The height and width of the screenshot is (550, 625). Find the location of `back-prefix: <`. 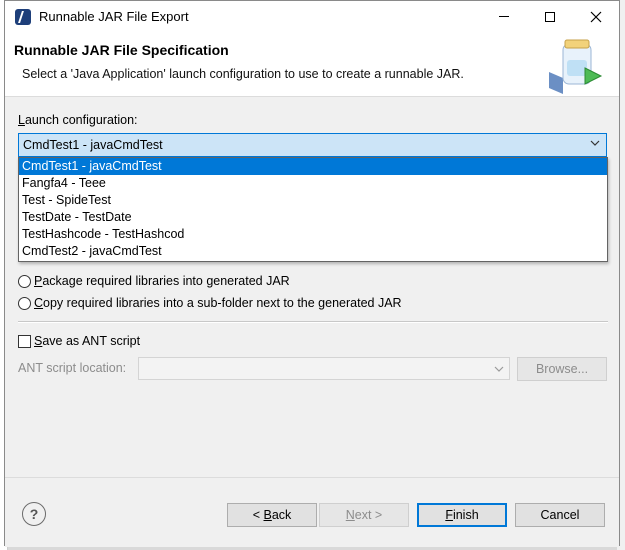

back-prefix: < is located at coordinates (256, 515).